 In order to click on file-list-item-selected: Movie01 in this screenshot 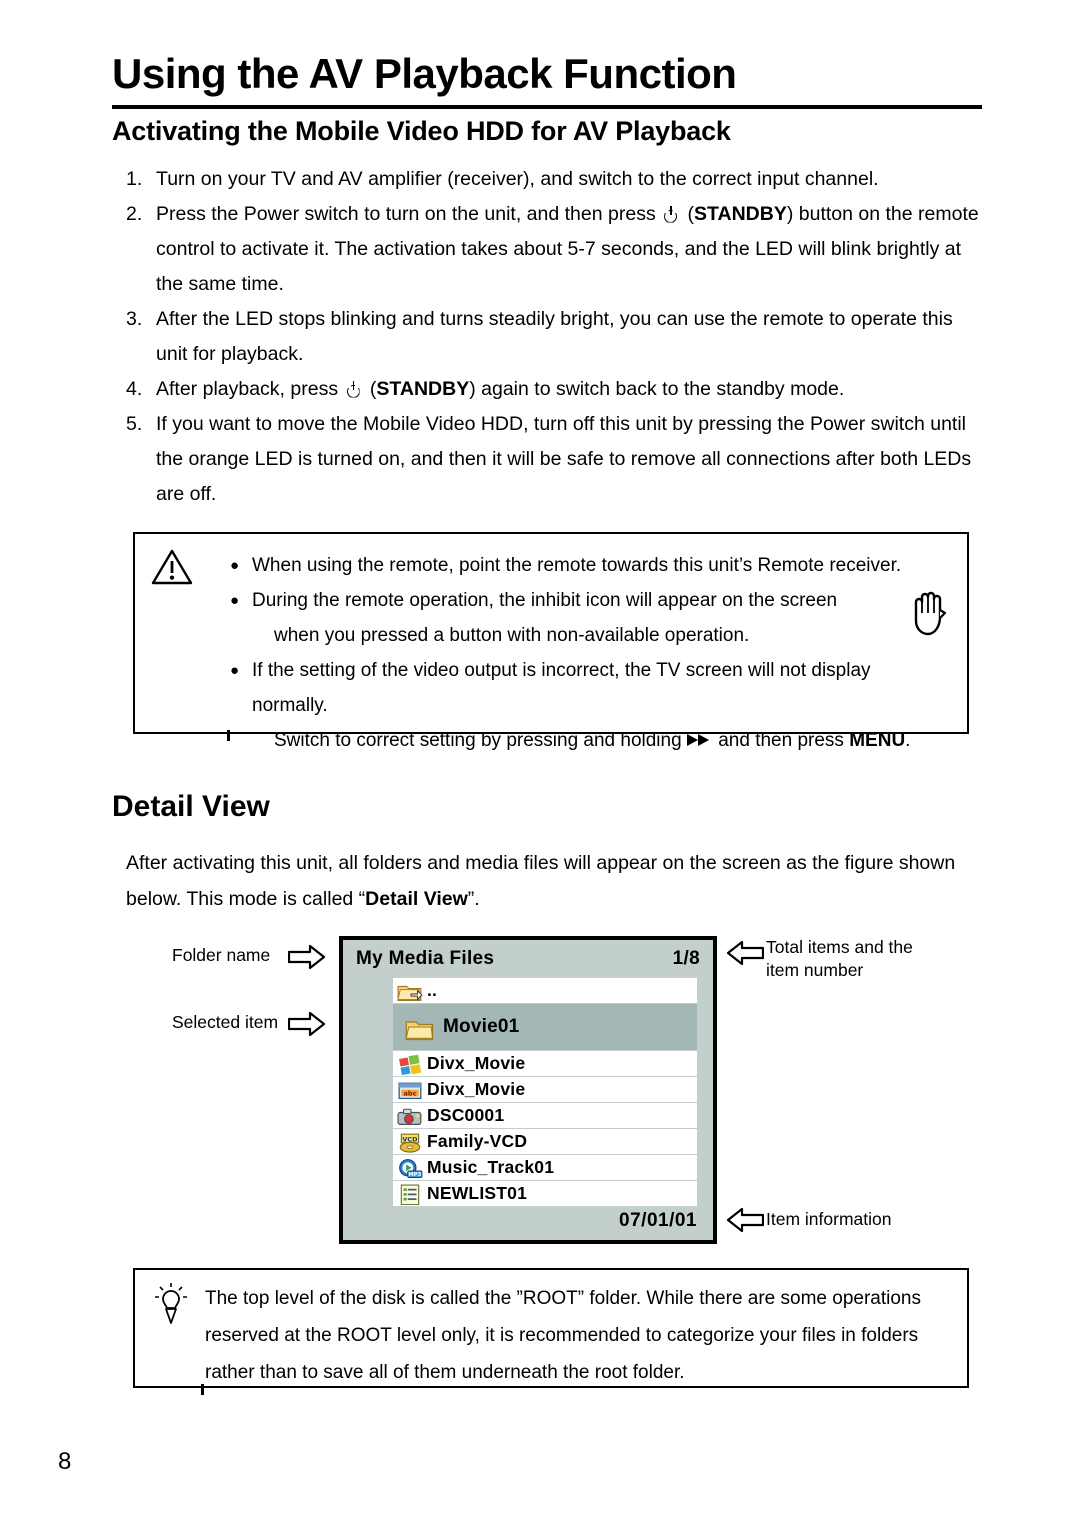, I will do `click(545, 1027)`.